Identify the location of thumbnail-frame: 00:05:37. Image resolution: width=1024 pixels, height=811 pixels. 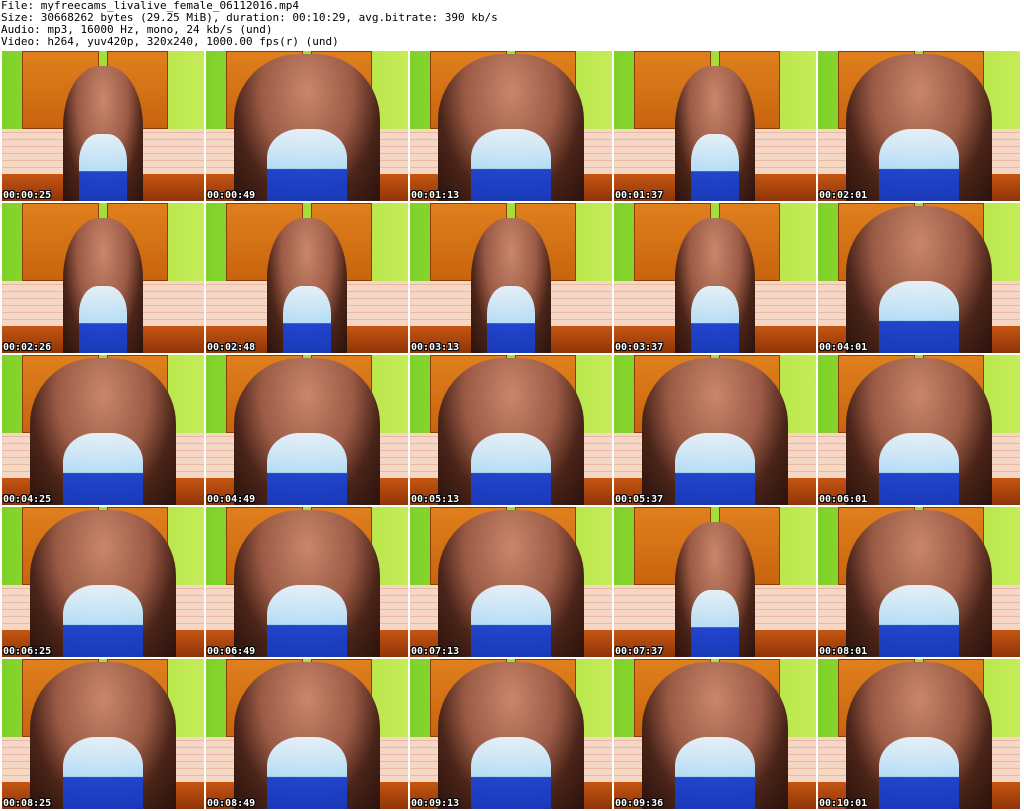
(715, 430).